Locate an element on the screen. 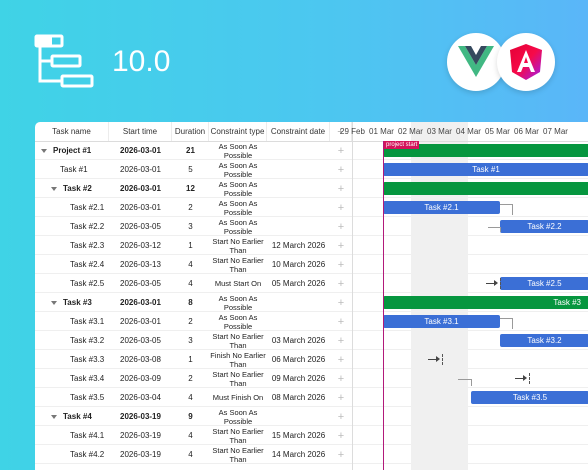  task-name-cell: Task #2.3 is located at coordinates (72, 245).